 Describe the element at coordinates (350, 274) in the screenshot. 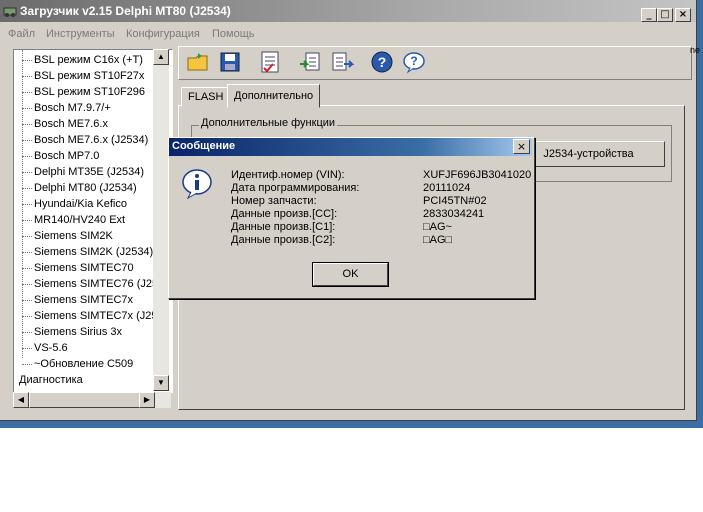

I see `ok-button: OK` at that location.